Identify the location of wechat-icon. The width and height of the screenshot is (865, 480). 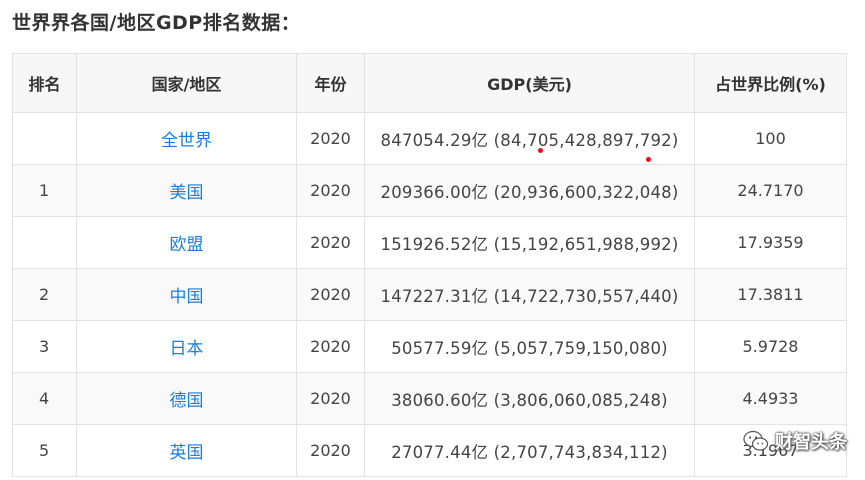
(756, 440).